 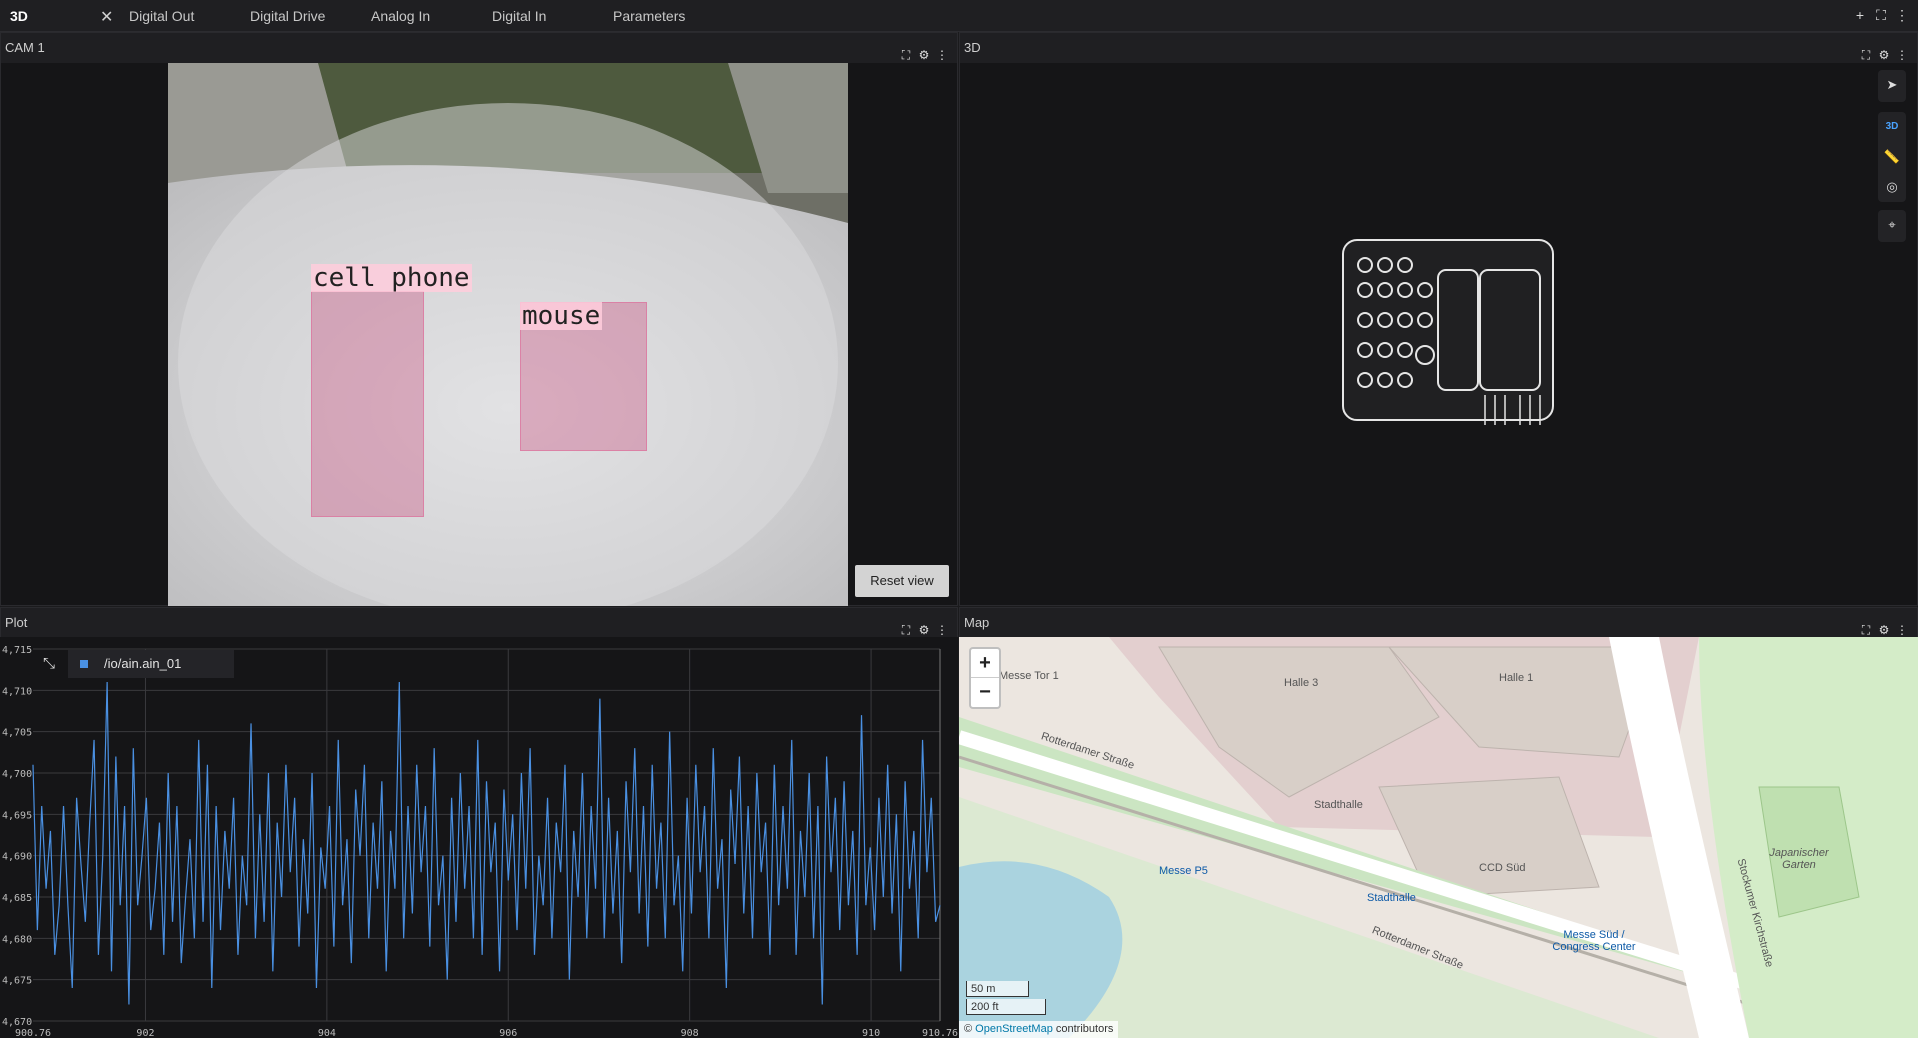 I want to click on 3d-panel-title: 3D, so click(x=972, y=47).